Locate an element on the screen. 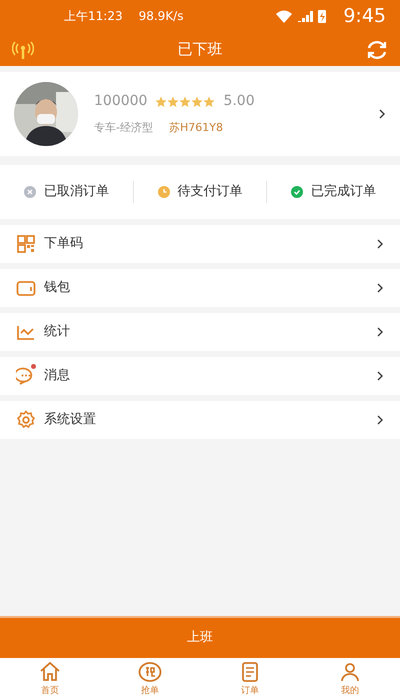 The height and width of the screenshot is (700, 400). order-status-tab: 已完成订单 is located at coordinates (333, 192).